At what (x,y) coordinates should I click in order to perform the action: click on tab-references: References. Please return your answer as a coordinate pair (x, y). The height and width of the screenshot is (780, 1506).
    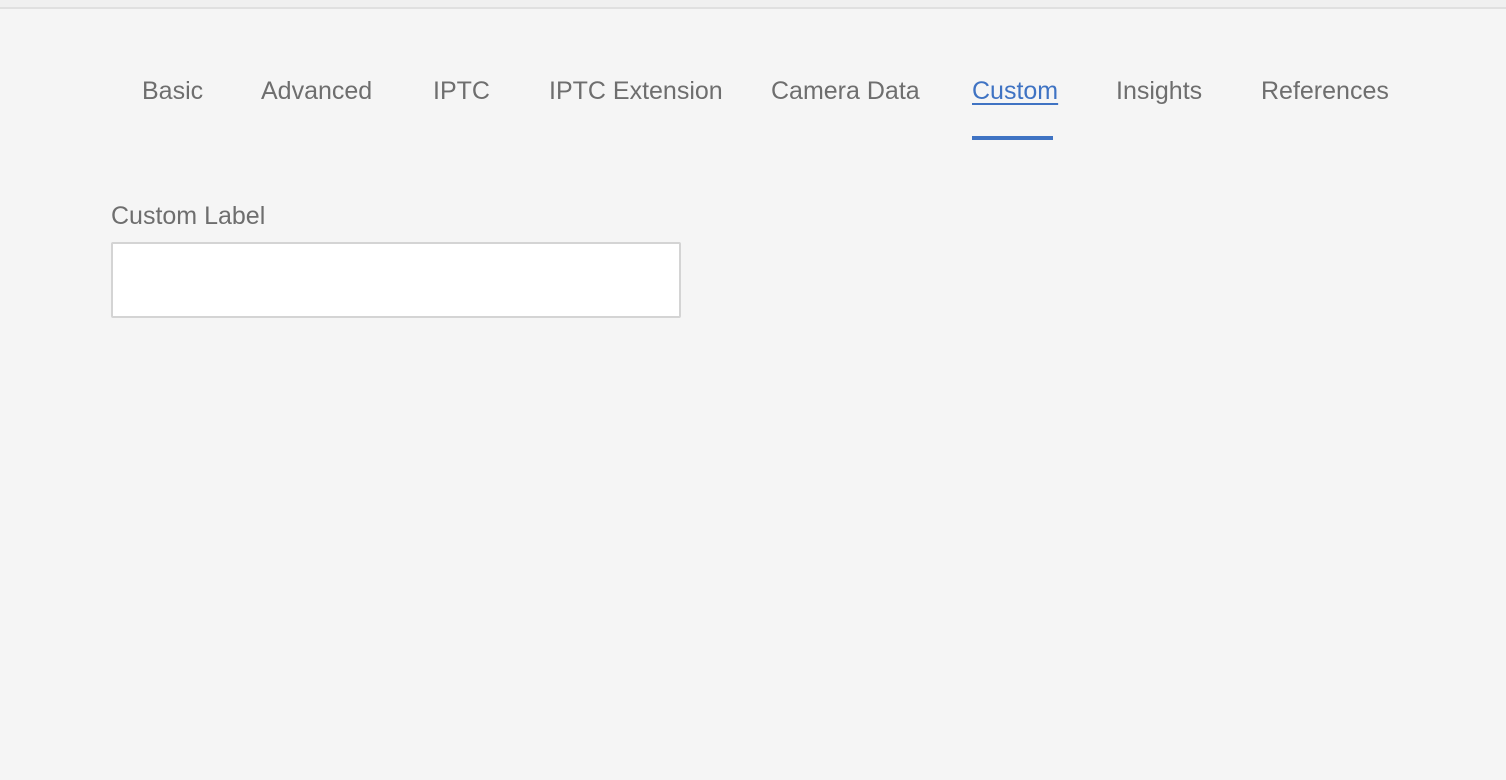
    Looking at the image, I should click on (1325, 108).